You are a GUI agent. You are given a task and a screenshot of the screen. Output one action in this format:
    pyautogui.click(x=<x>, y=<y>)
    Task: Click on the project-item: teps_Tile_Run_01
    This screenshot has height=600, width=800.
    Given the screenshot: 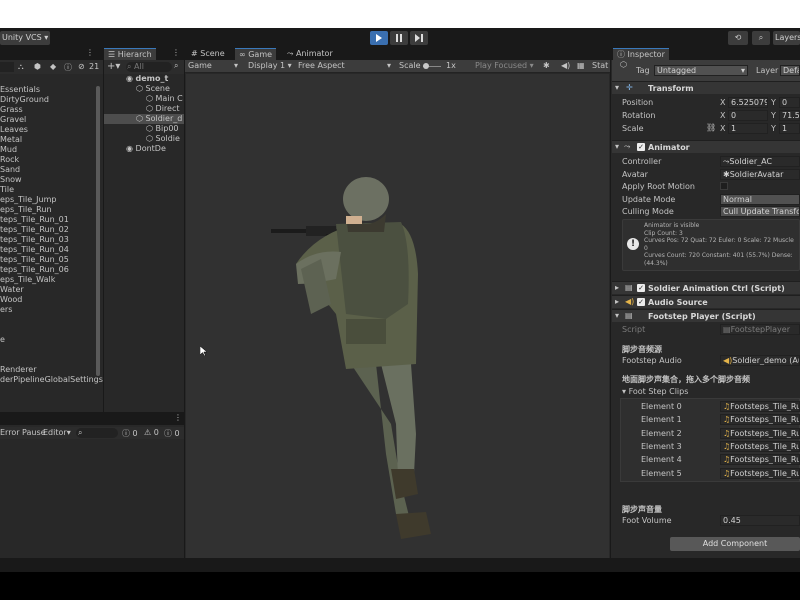 What is the action you would take?
    pyautogui.click(x=34, y=220)
    